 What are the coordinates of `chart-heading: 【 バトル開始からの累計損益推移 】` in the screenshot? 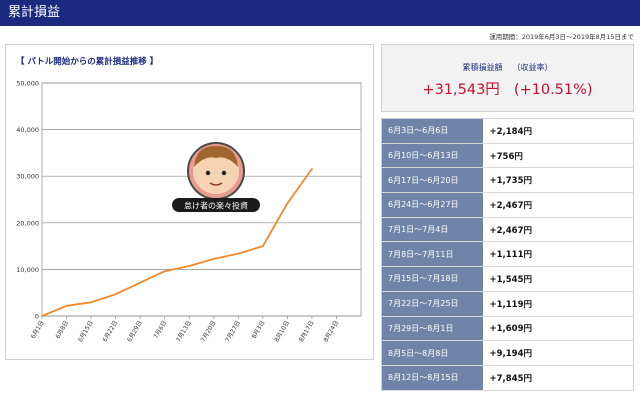 It's located at (87, 62).